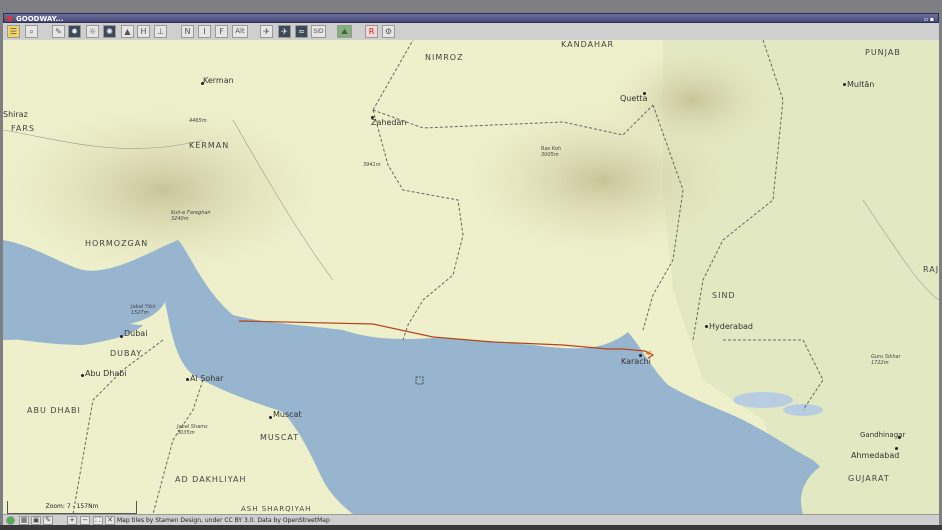 The image size is (942, 530). What do you see at coordinates (211, 479) in the screenshot?
I see `region-label: AD DAKHLIYAH` at bounding box center [211, 479].